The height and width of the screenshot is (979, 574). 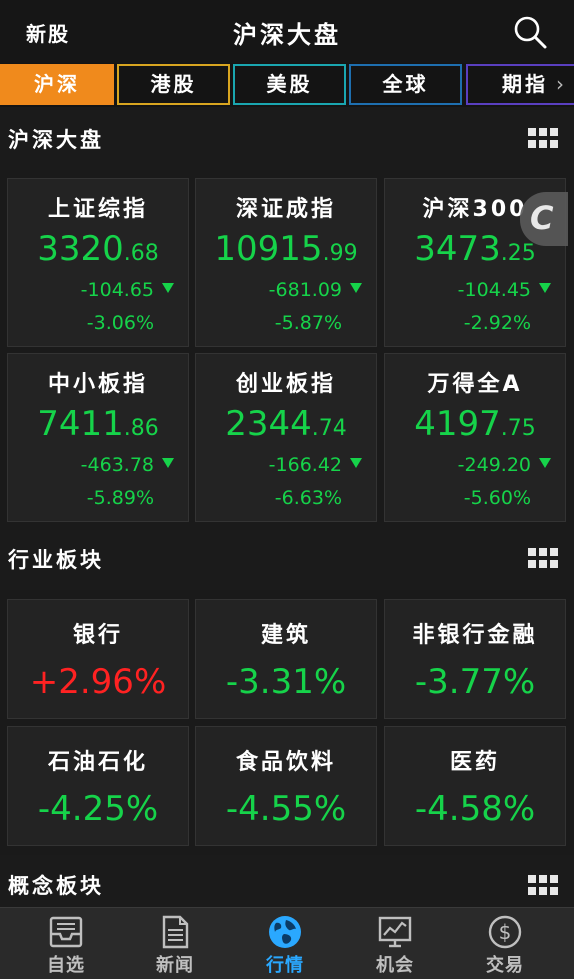 I want to click on nav-label: 交易, so click(x=505, y=965).